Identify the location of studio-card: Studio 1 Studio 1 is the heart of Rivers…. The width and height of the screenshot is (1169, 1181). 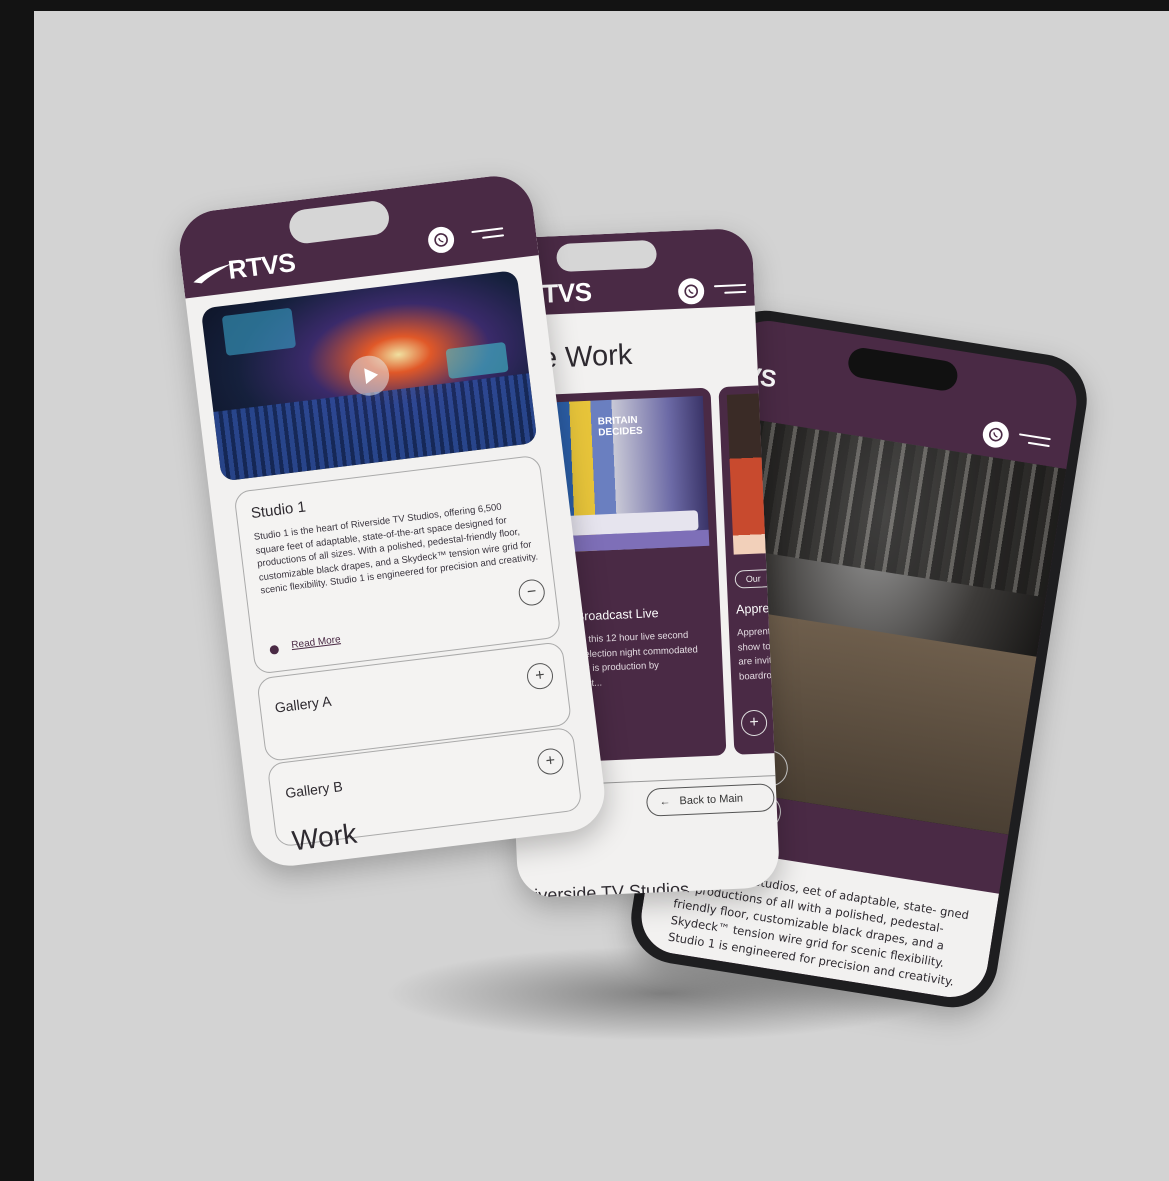
(397, 564).